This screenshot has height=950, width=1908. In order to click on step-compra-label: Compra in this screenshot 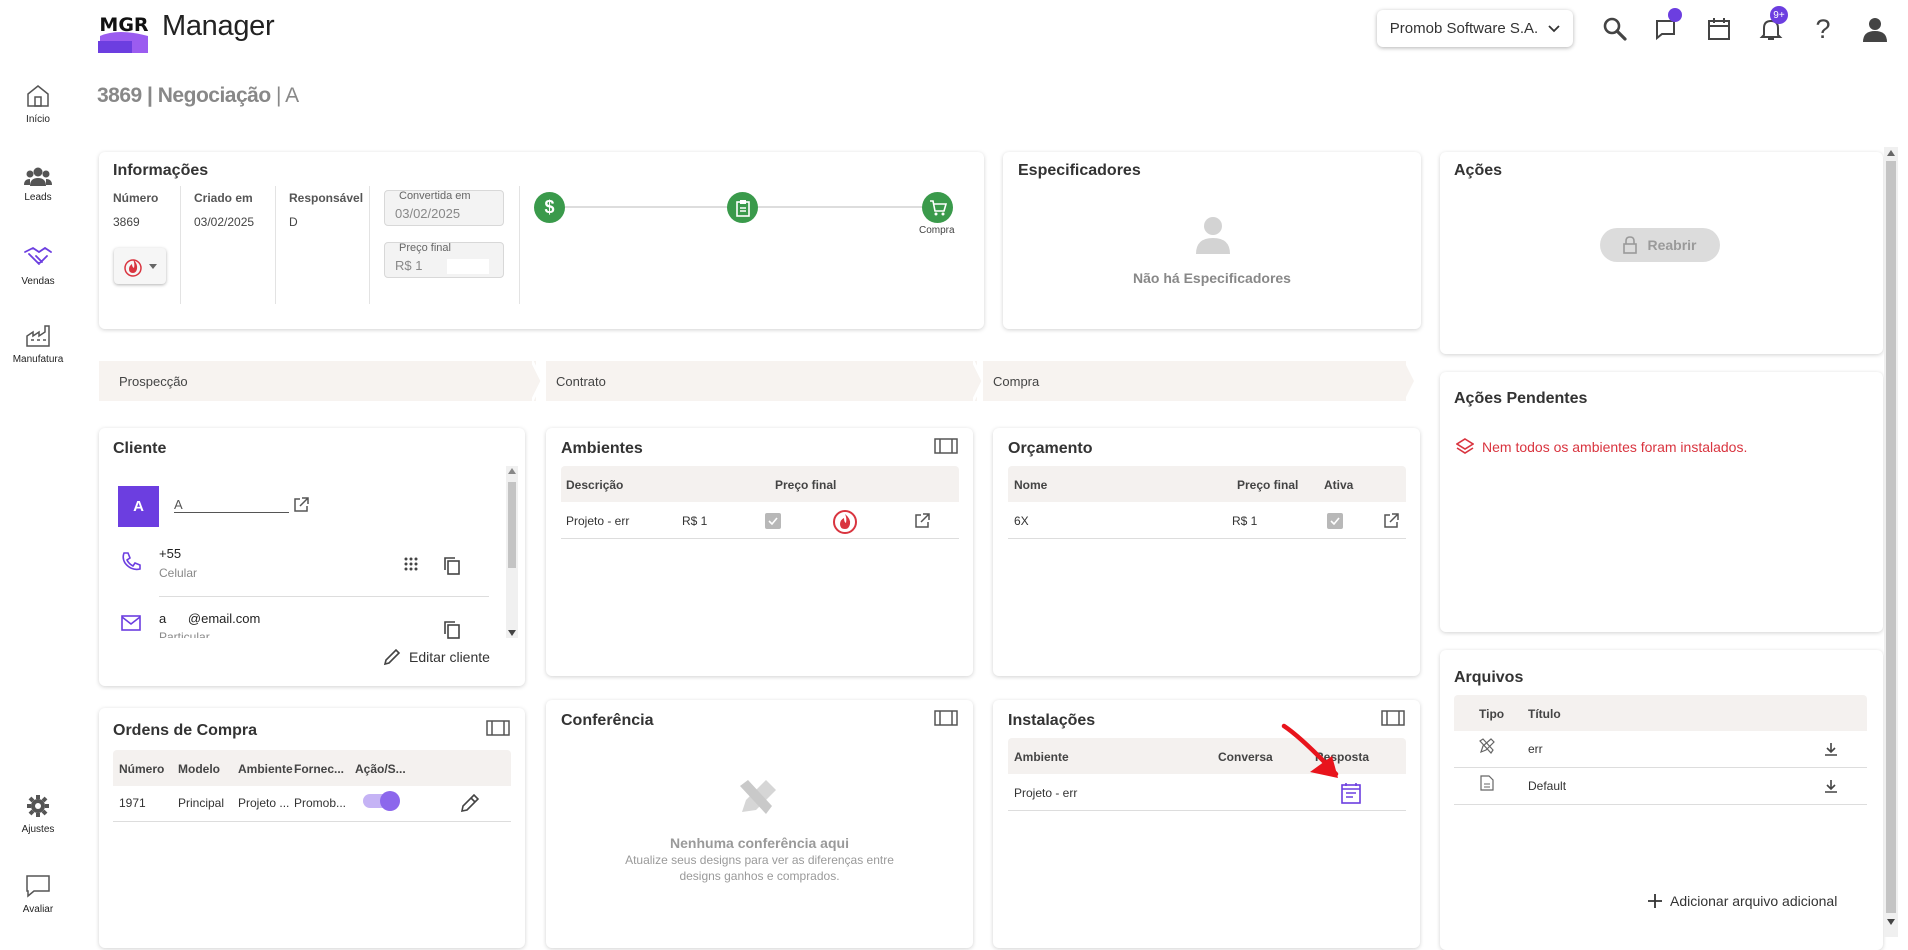, I will do `click(937, 230)`.